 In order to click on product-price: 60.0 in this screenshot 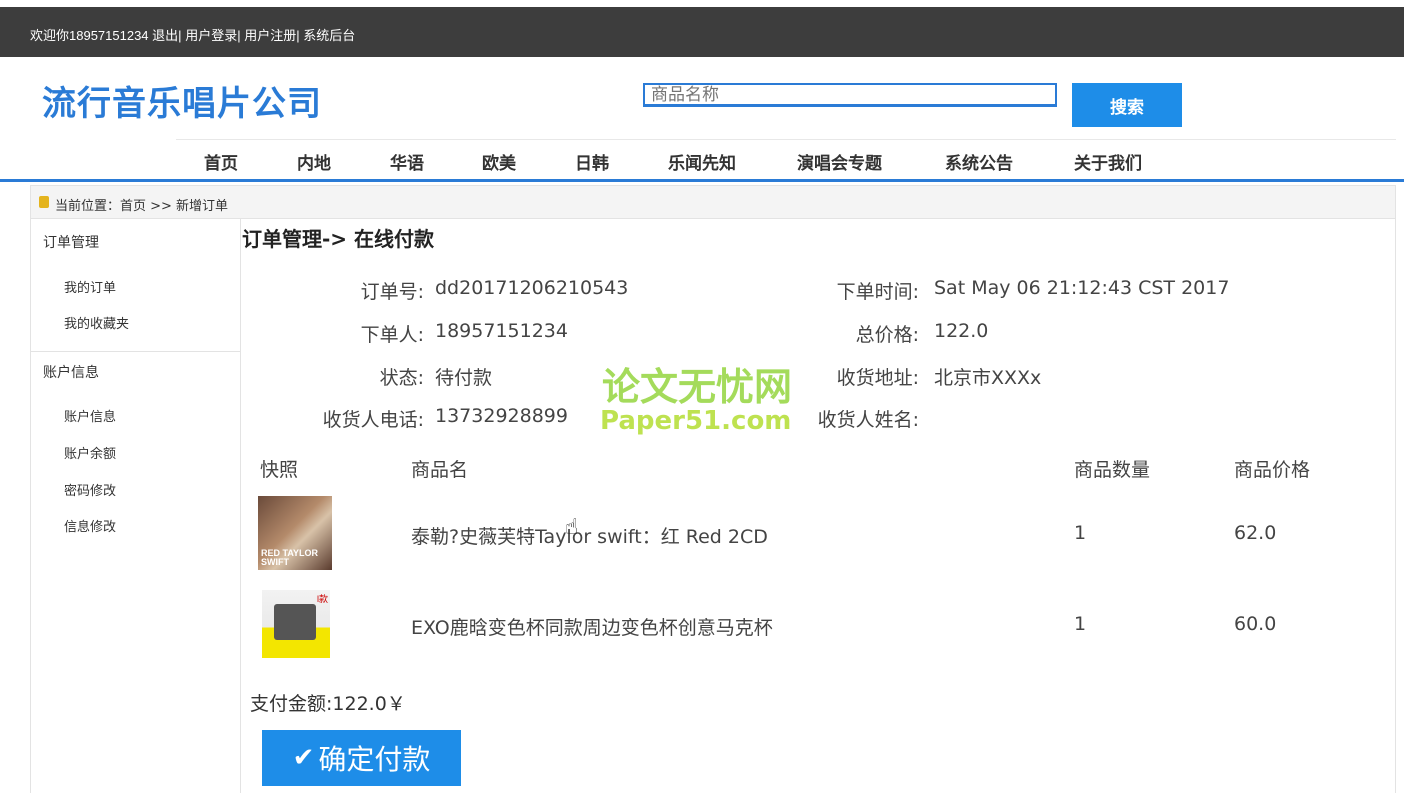, I will do `click(1255, 624)`.